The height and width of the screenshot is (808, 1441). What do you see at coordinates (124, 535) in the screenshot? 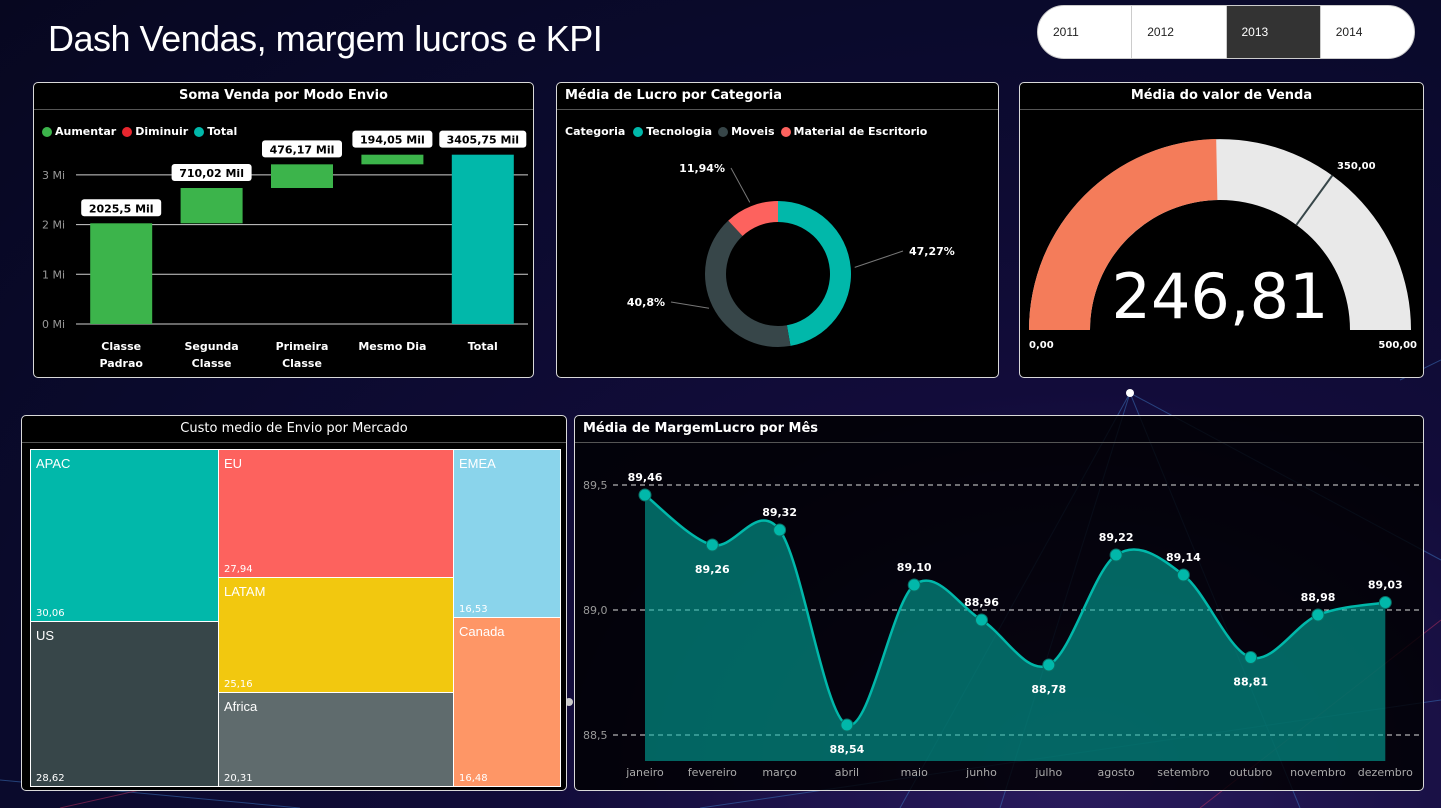
I see `treemap-cell-apac: APAC 30,06` at bounding box center [124, 535].